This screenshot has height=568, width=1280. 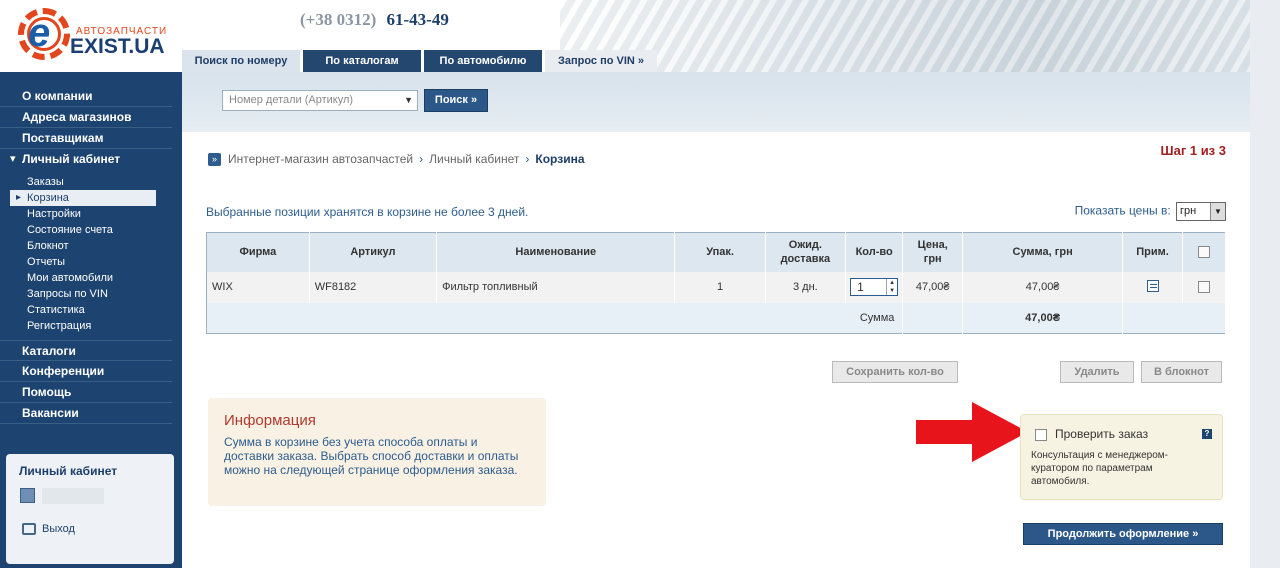 What do you see at coordinates (1043, 252) in the screenshot?
I see `col-sum: Сумма, грн` at bounding box center [1043, 252].